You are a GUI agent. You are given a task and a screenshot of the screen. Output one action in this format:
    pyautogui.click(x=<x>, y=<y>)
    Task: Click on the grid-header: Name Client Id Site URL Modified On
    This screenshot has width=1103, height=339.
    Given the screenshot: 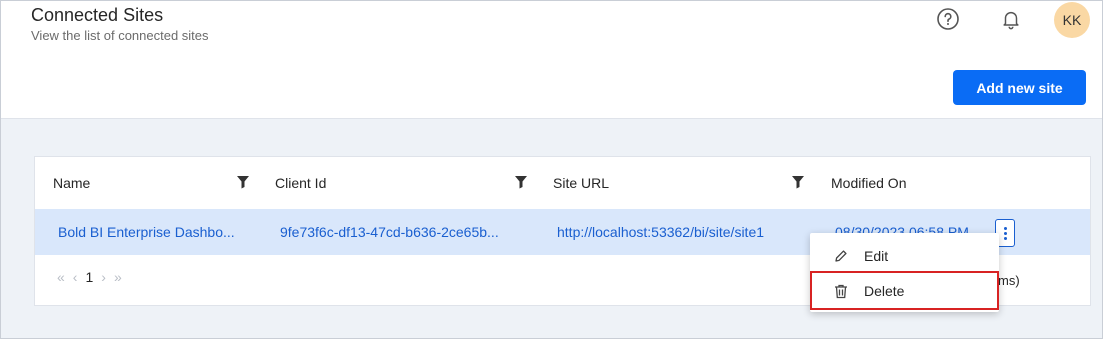 What is the action you would take?
    pyautogui.click(x=562, y=183)
    